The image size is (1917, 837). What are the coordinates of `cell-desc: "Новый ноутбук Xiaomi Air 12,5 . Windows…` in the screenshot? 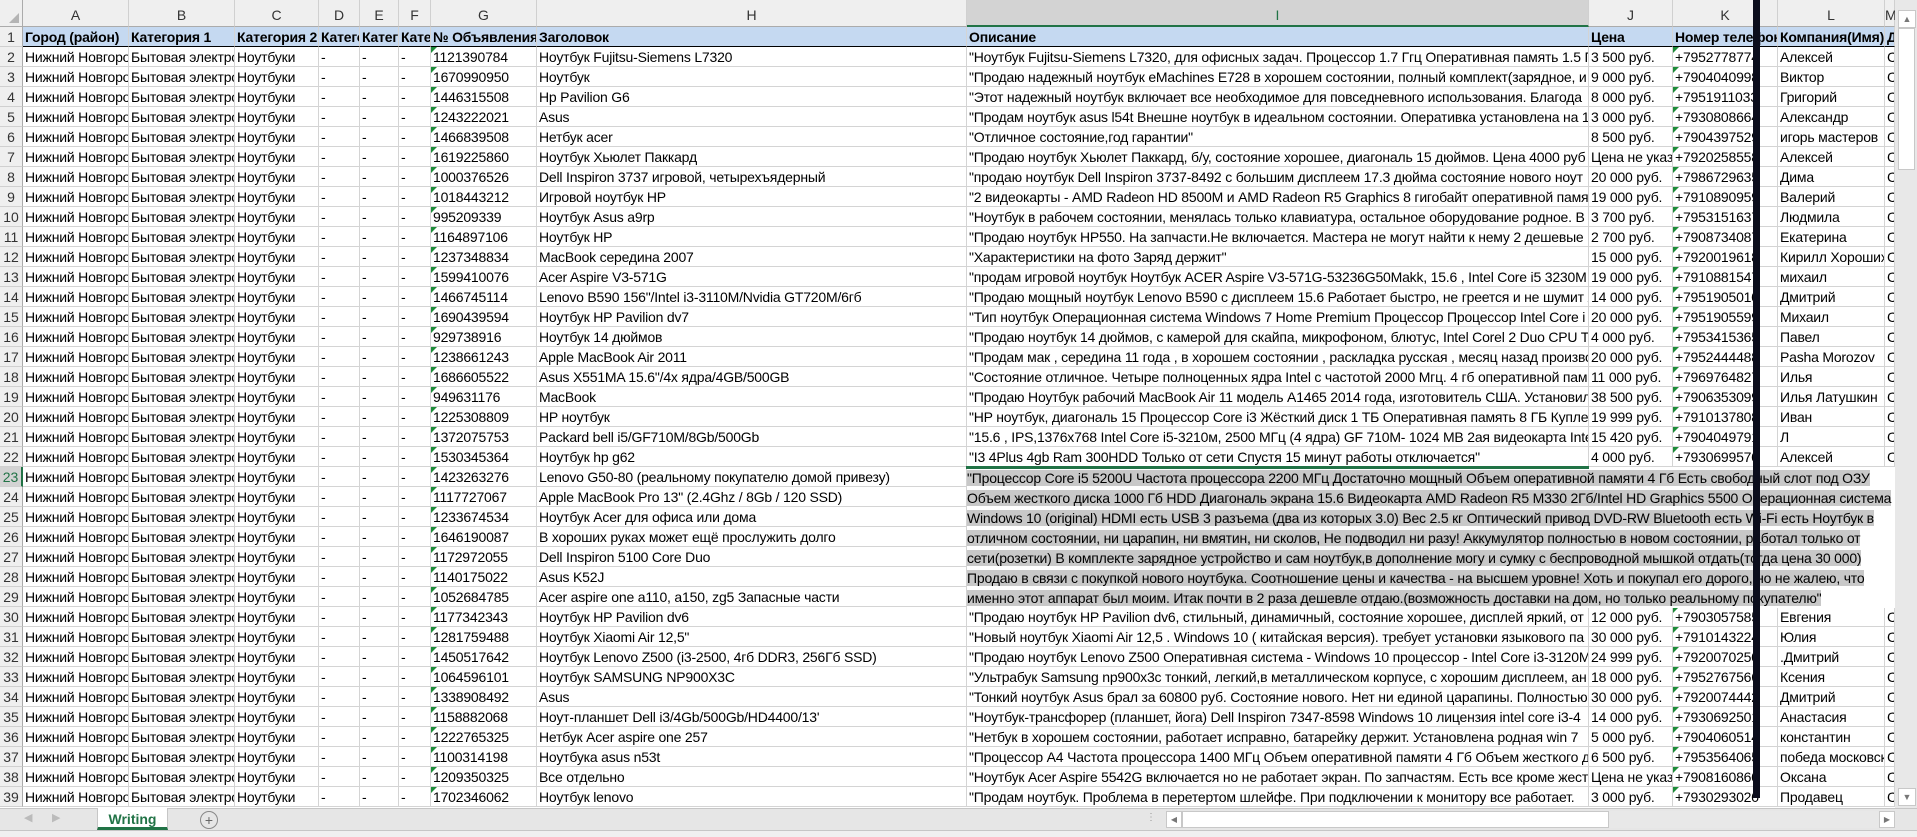 It's located at (1278, 637).